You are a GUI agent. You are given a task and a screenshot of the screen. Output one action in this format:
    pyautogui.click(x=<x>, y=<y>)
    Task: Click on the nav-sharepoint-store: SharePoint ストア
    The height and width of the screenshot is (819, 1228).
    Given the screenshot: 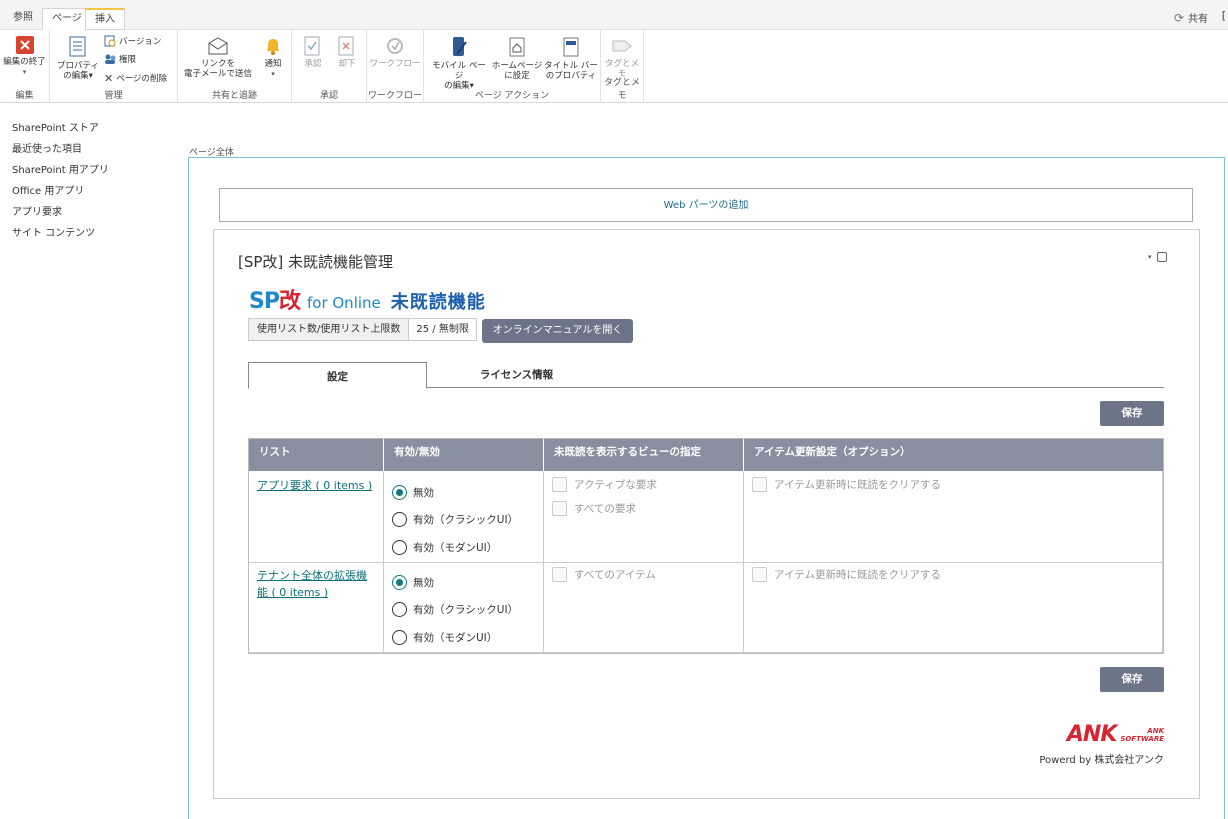 What is the action you would take?
    pyautogui.click(x=60, y=132)
    